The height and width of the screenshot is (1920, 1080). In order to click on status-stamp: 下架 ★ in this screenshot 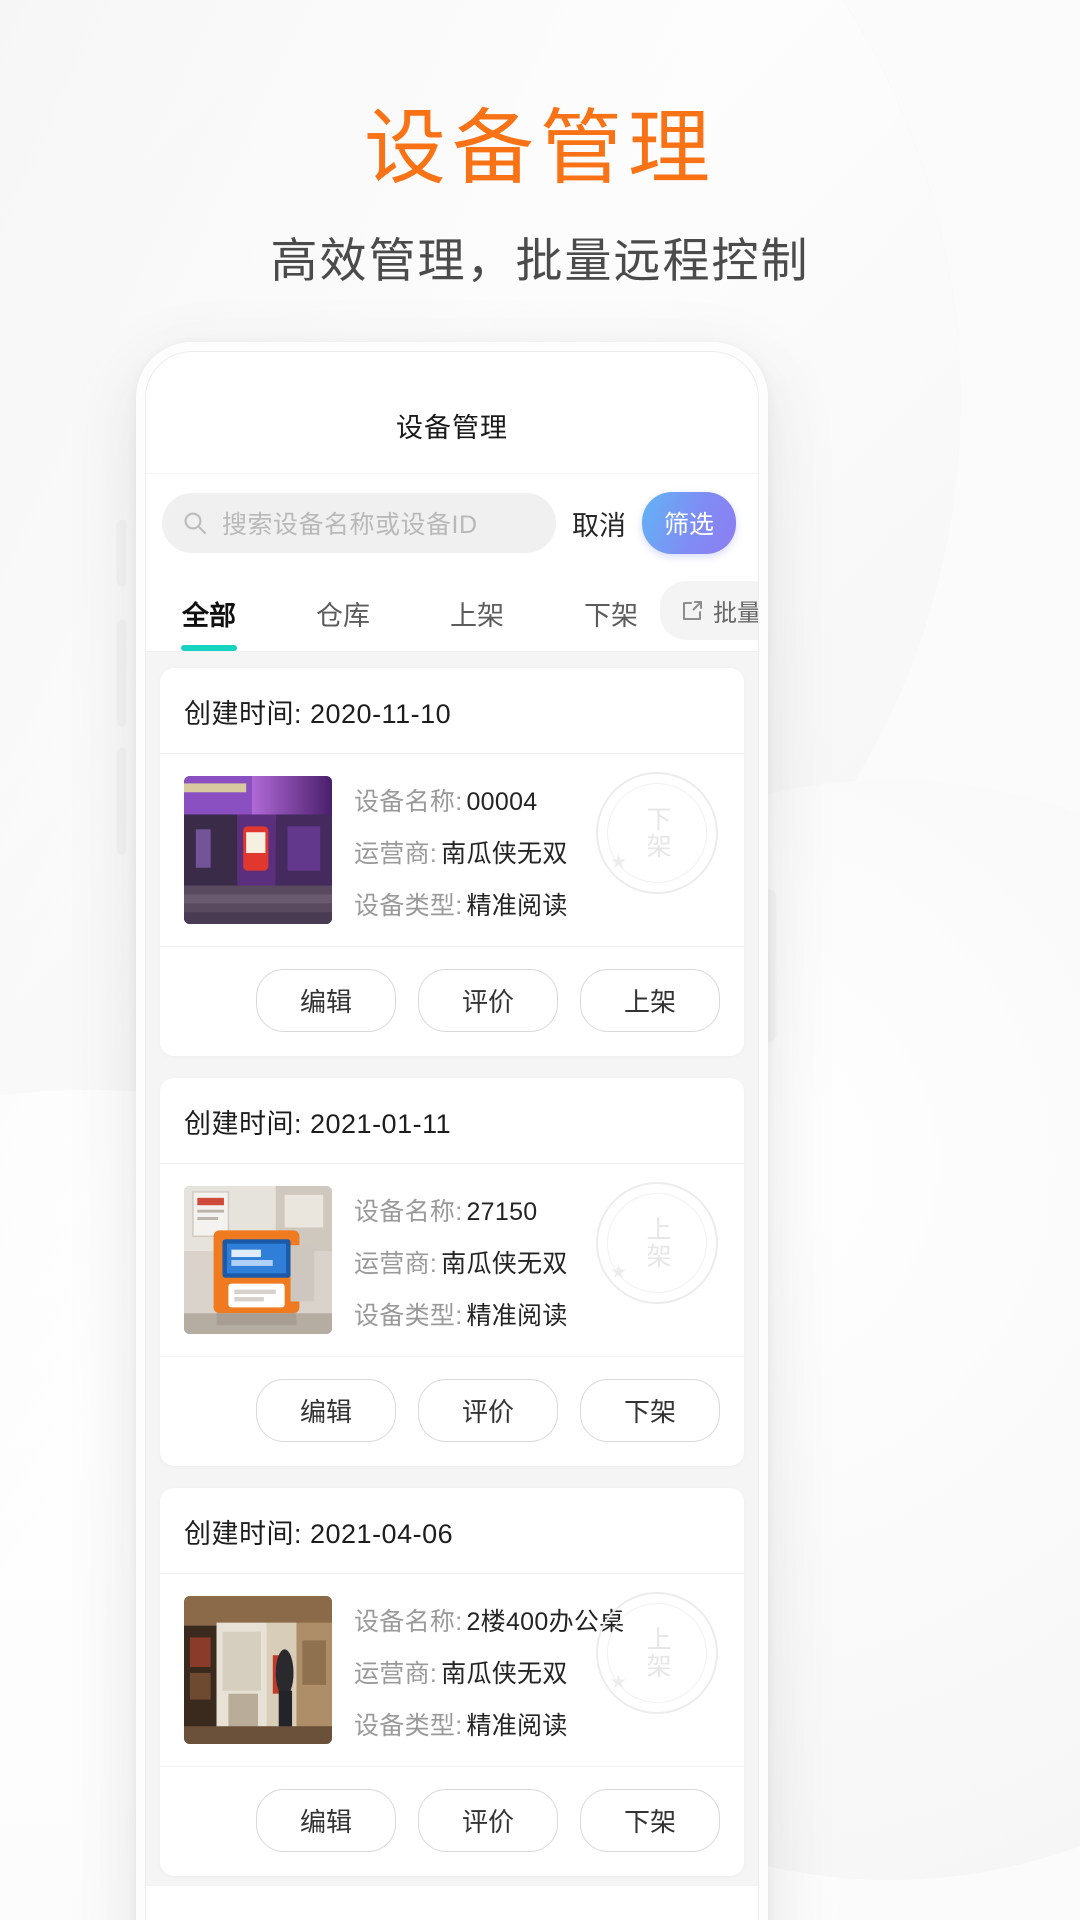, I will do `click(657, 833)`.